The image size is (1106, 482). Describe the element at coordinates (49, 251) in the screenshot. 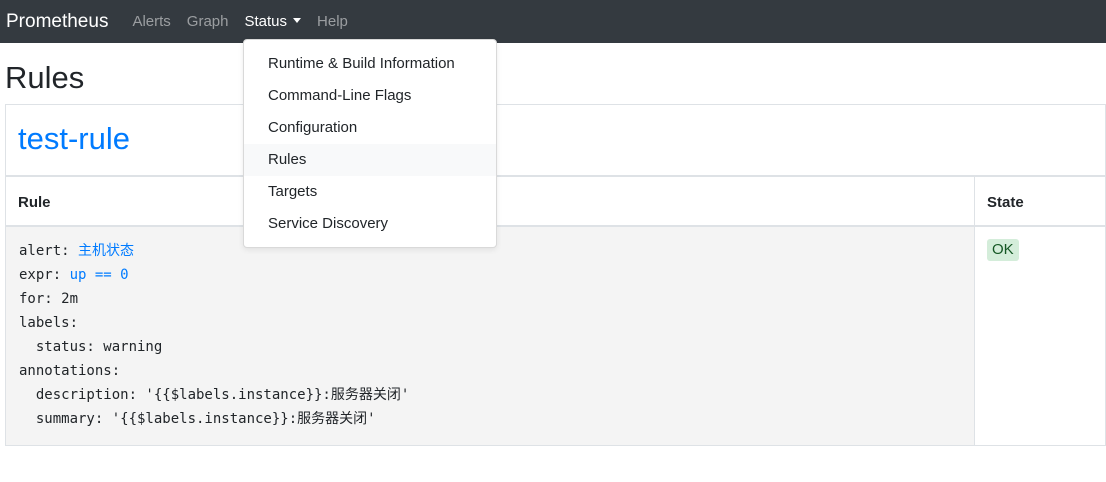

I see `alert-key: alert:` at that location.